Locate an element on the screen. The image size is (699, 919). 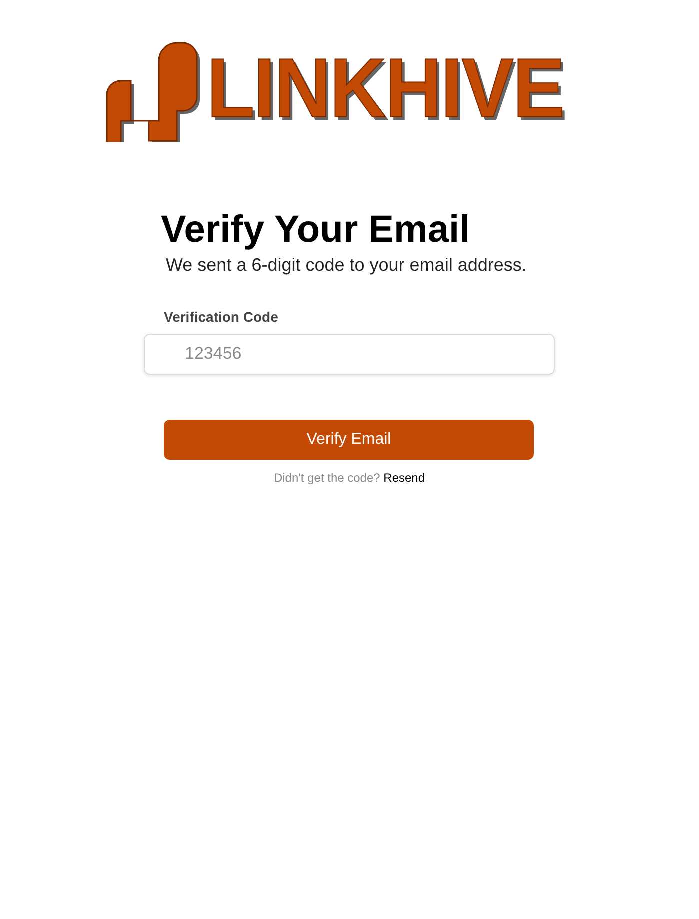
resend-link: Resend is located at coordinates (405, 477).